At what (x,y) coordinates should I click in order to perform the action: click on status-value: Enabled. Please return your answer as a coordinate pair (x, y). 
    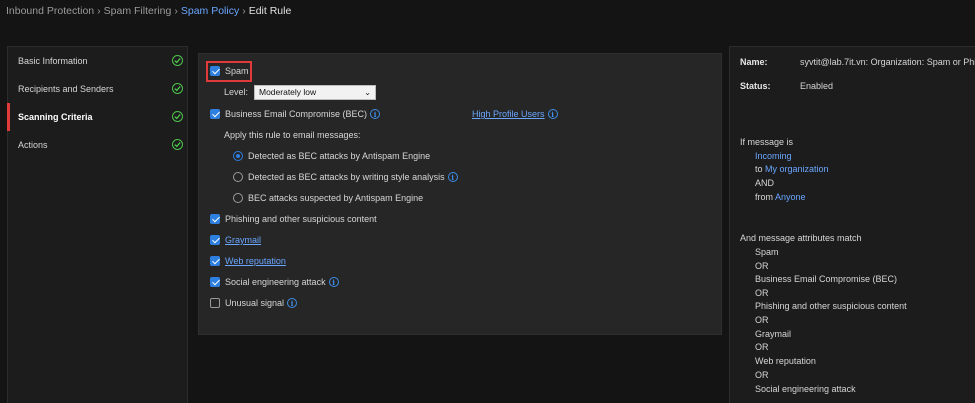
    Looking at the image, I should click on (817, 86).